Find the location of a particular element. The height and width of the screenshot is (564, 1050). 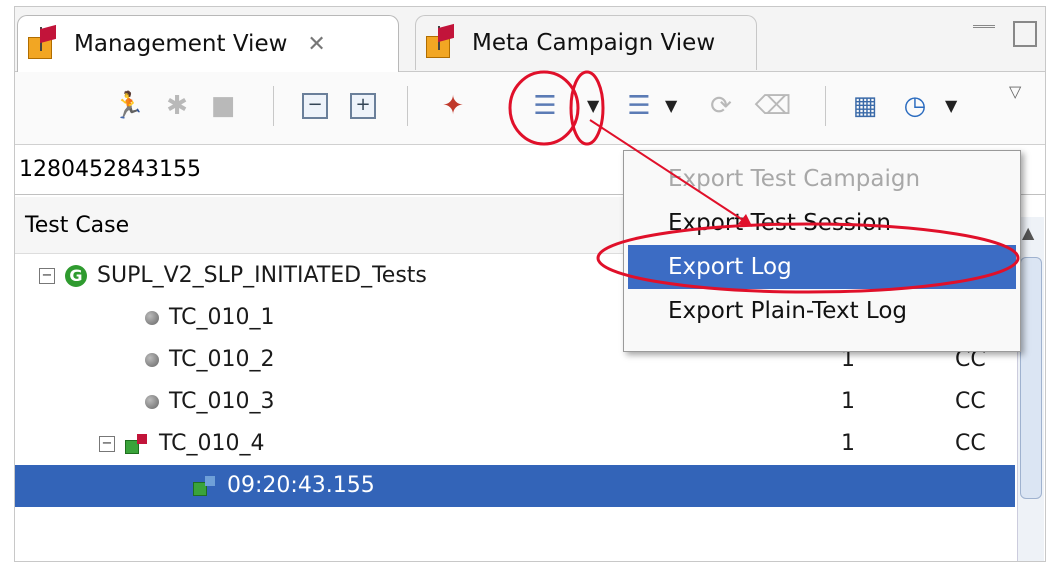

export-dropdown-arrow-icon: ▼ is located at coordinates (593, 105).